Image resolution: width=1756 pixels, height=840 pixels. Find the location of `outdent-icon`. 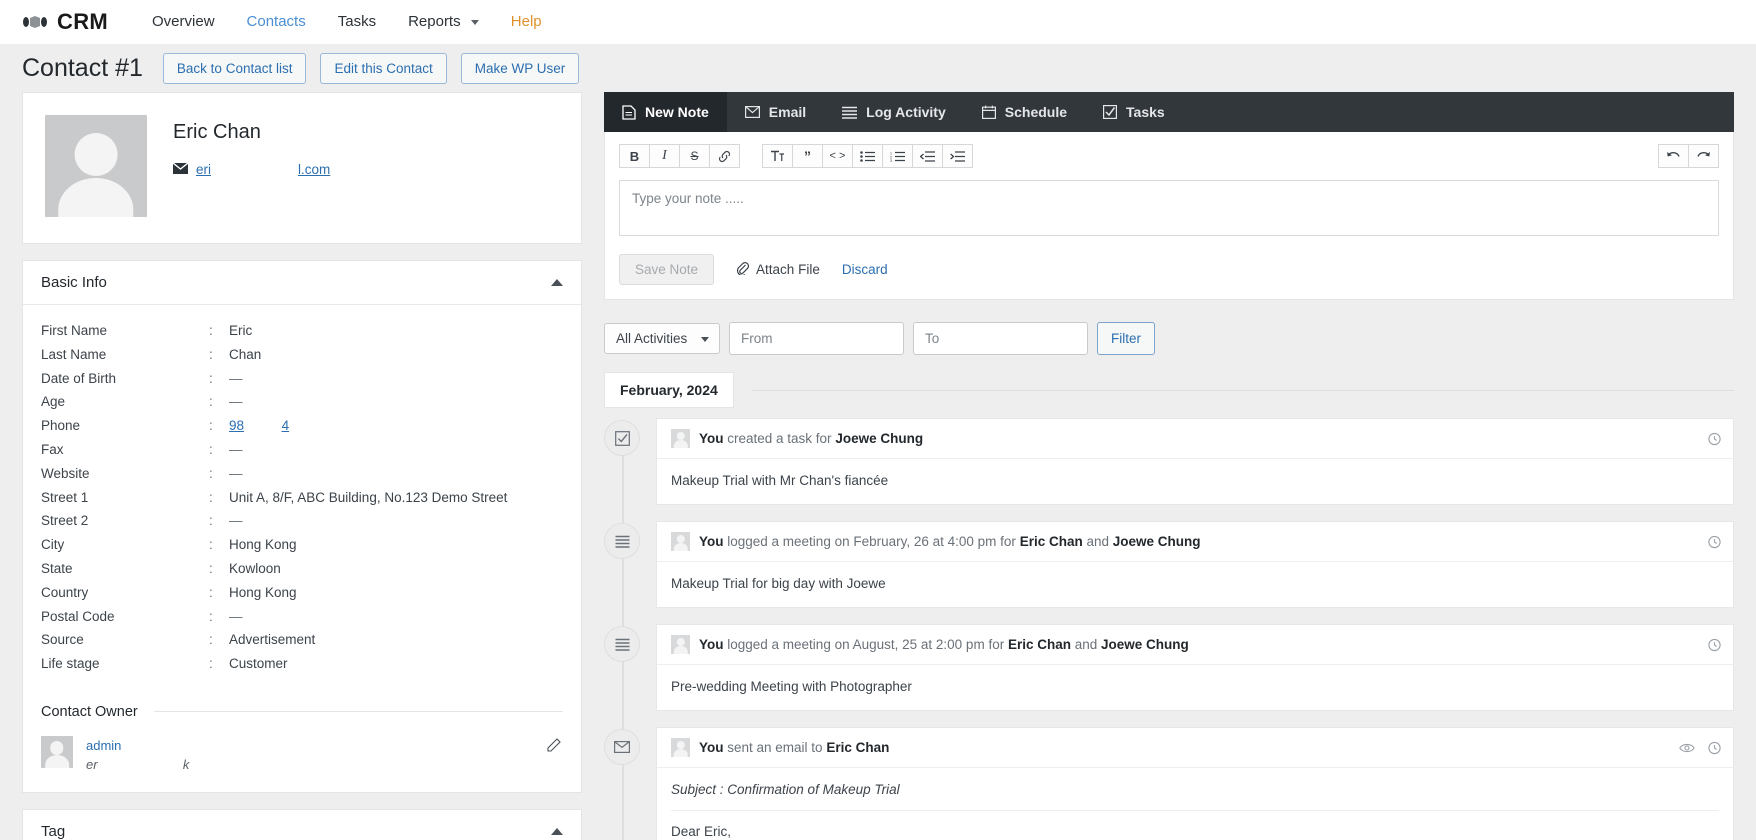

outdent-icon is located at coordinates (927, 156).